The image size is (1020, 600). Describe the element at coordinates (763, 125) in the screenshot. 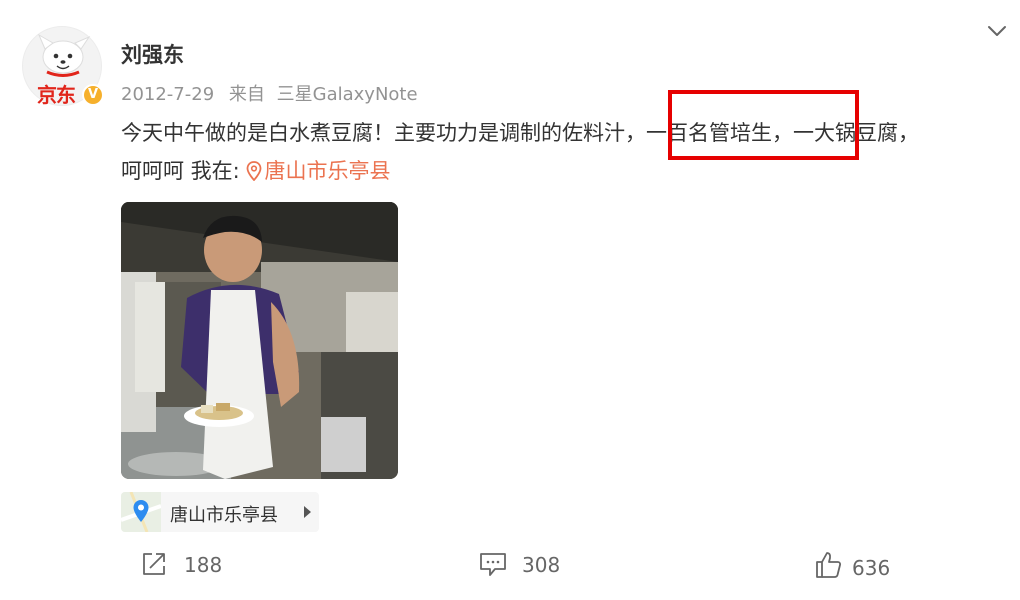

I see `highlight-box` at that location.